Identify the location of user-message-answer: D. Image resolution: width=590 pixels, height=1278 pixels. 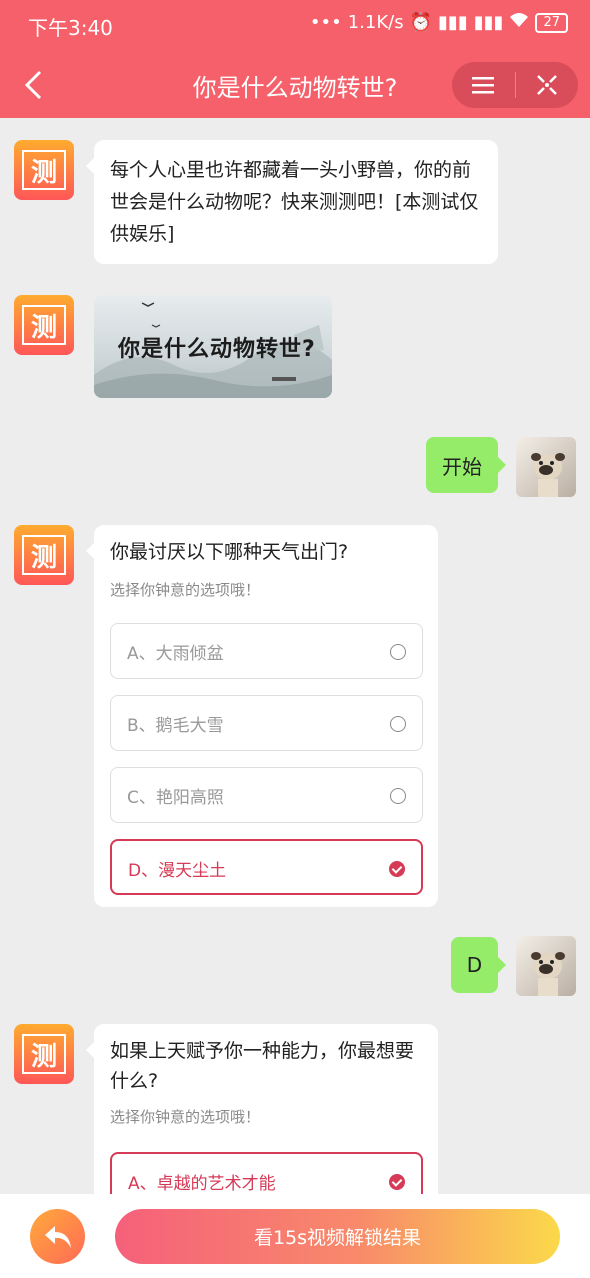
(478, 965).